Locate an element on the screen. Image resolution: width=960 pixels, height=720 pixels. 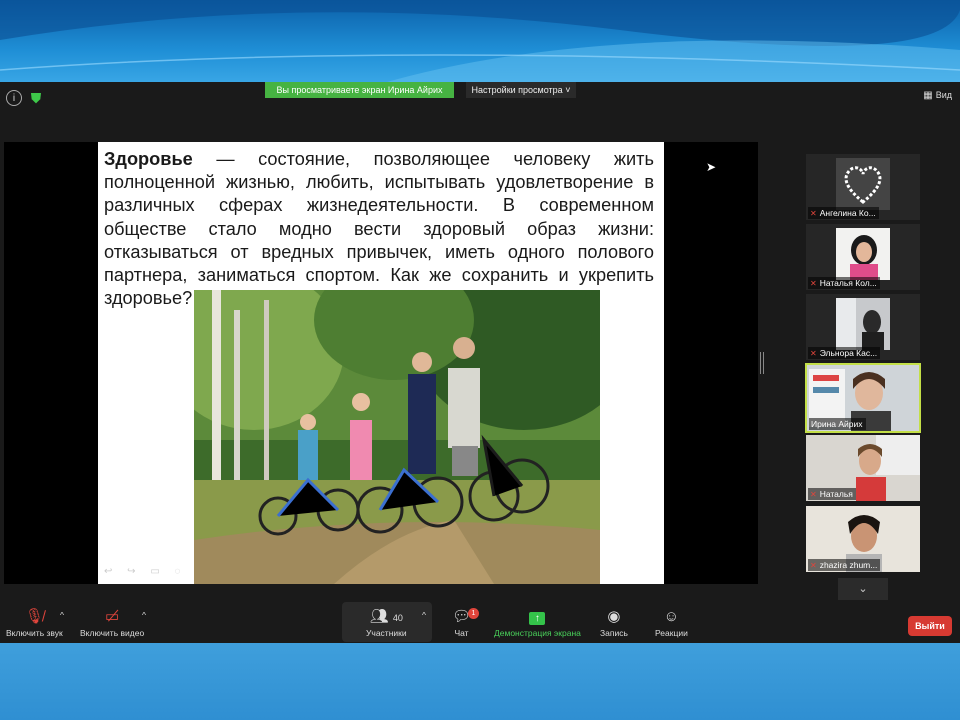
record-icon: ◉ is located at coordinates (614, 616).